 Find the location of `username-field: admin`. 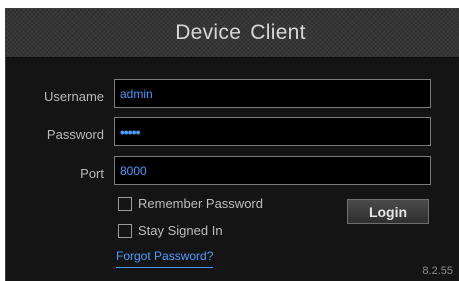

username-field: admin is located at coordinates (272, 93).